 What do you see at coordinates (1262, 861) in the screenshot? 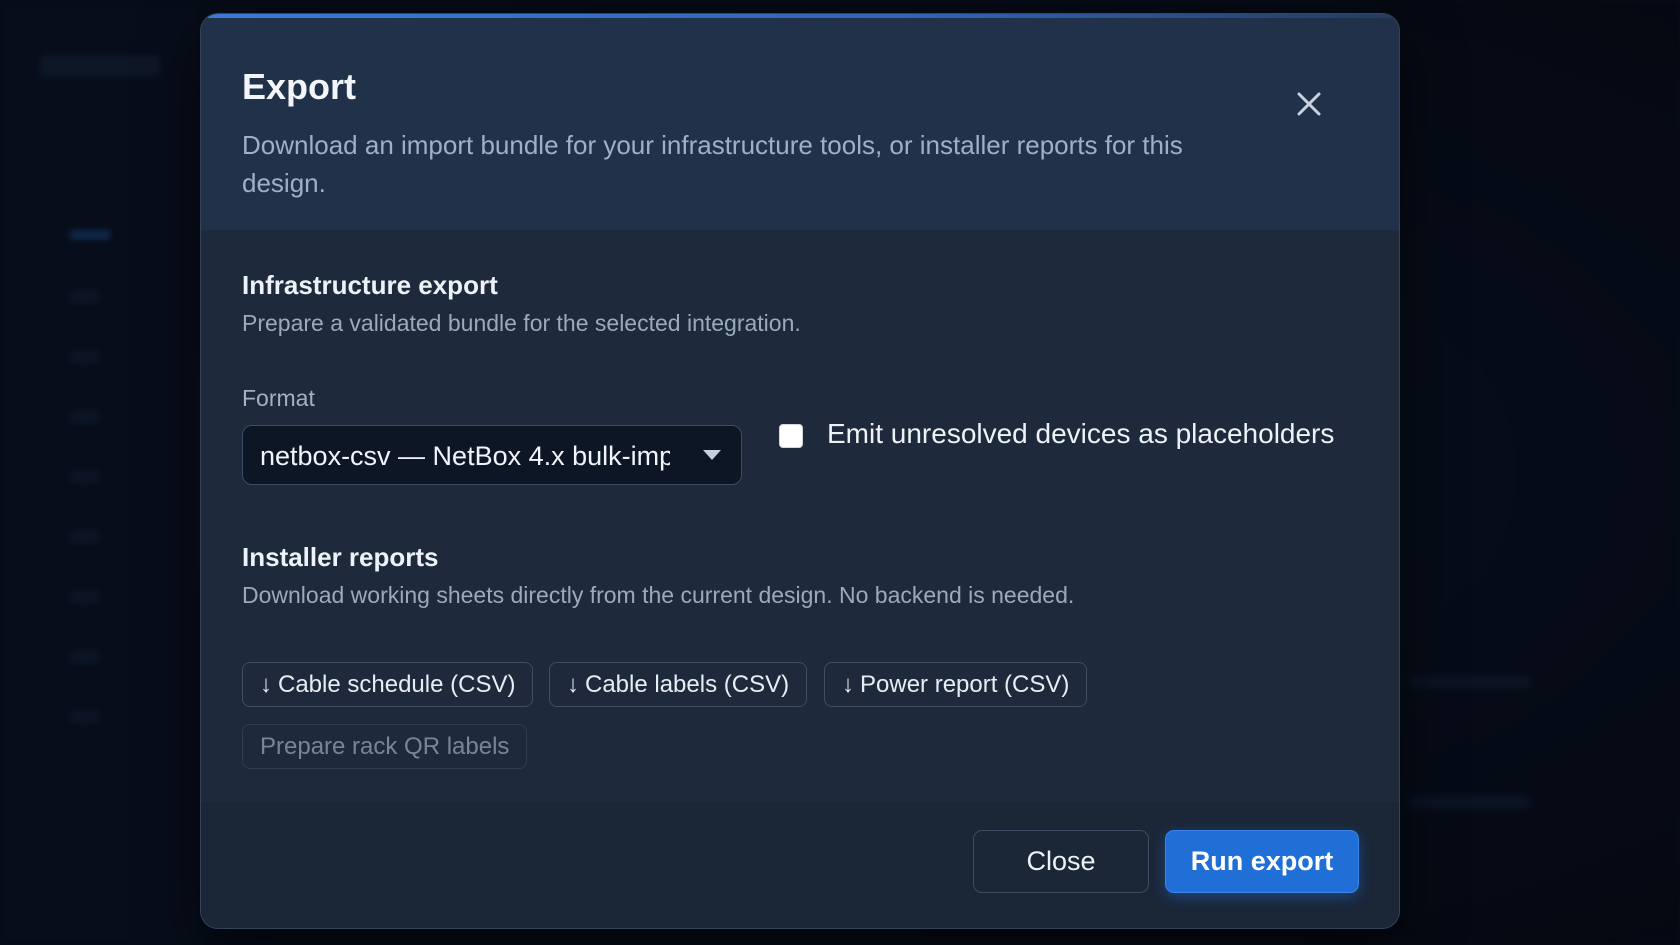
I see `run-export-button: Run export` at bounding box center [1262, 861].